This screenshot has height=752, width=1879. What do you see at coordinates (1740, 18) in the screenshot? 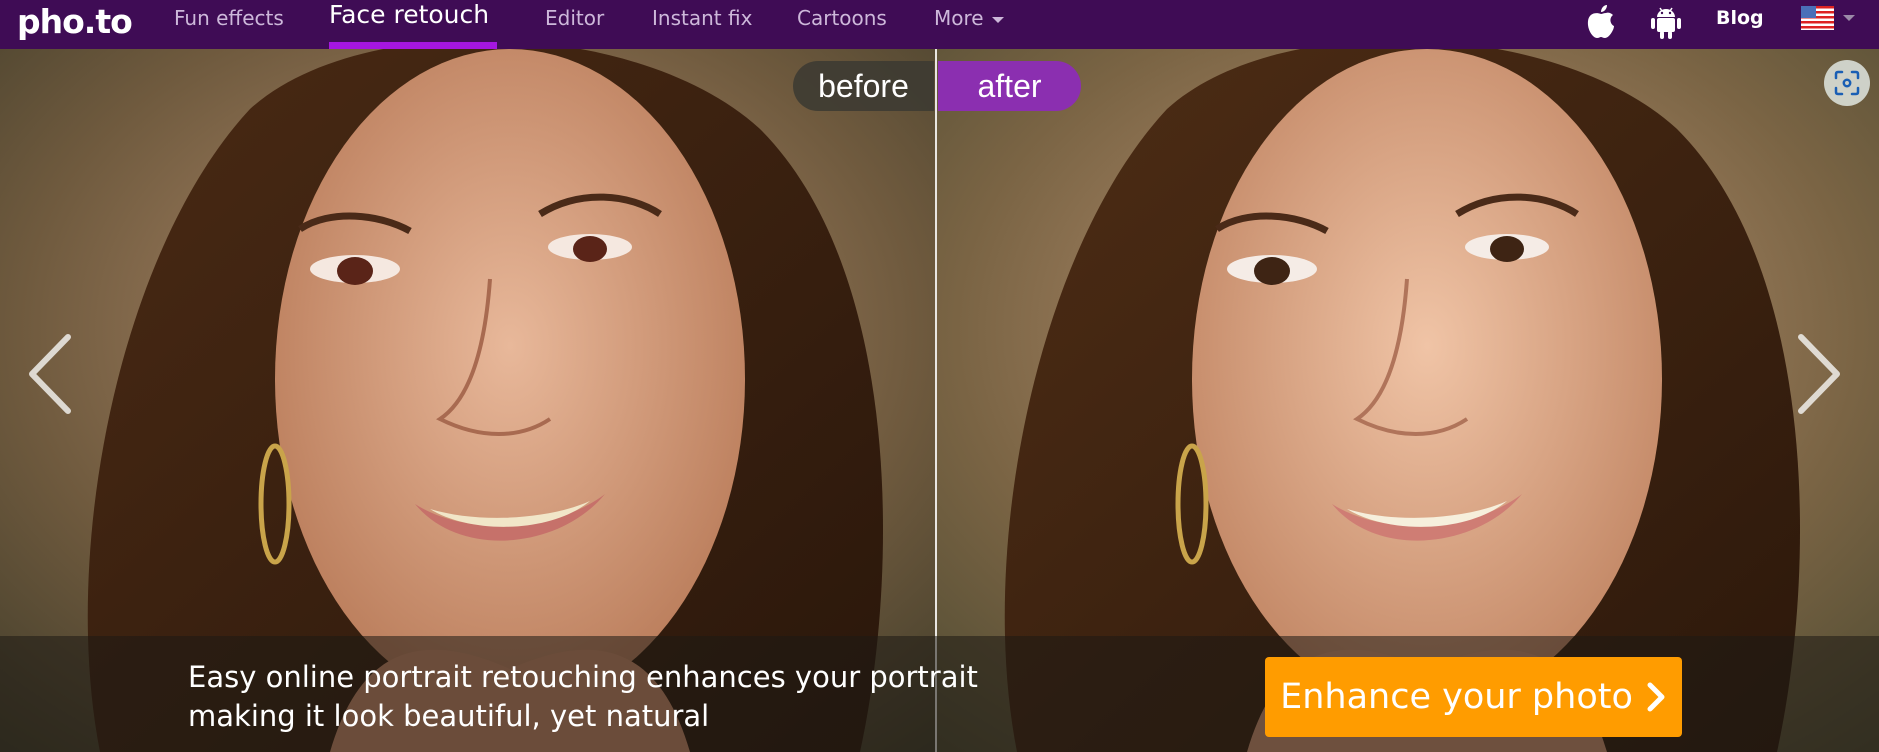
I see `blog-link: Blog` at bounding box center [1740, 18].